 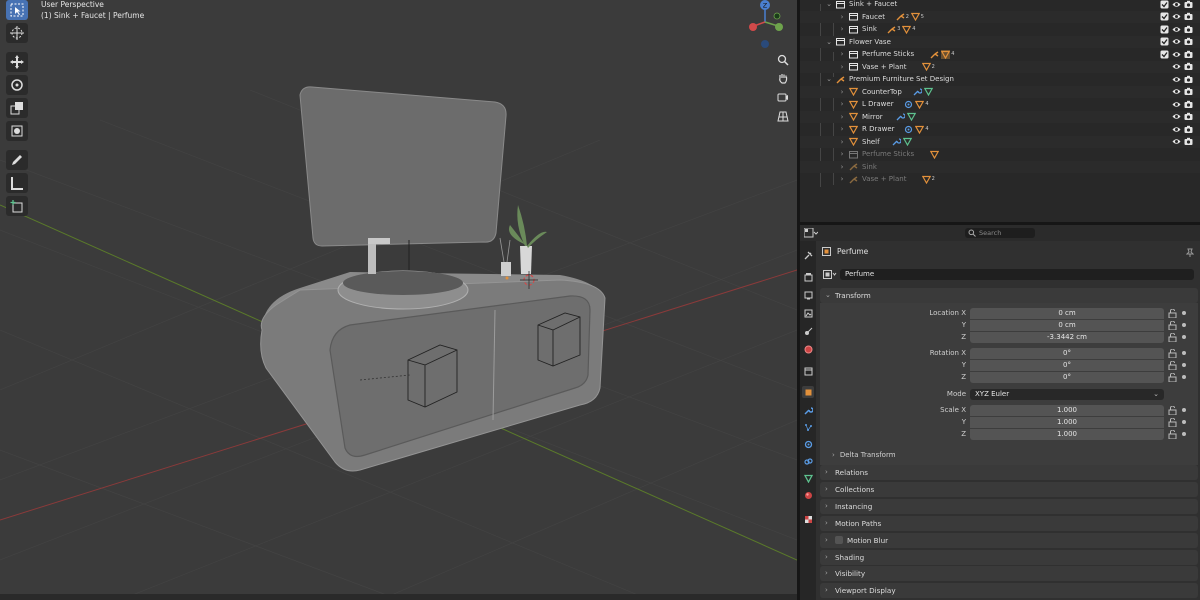 What do you see at coordinates (783, 116) in the screenshot?
I see `ortho-toggle-button` at bounding box center [783, 116].